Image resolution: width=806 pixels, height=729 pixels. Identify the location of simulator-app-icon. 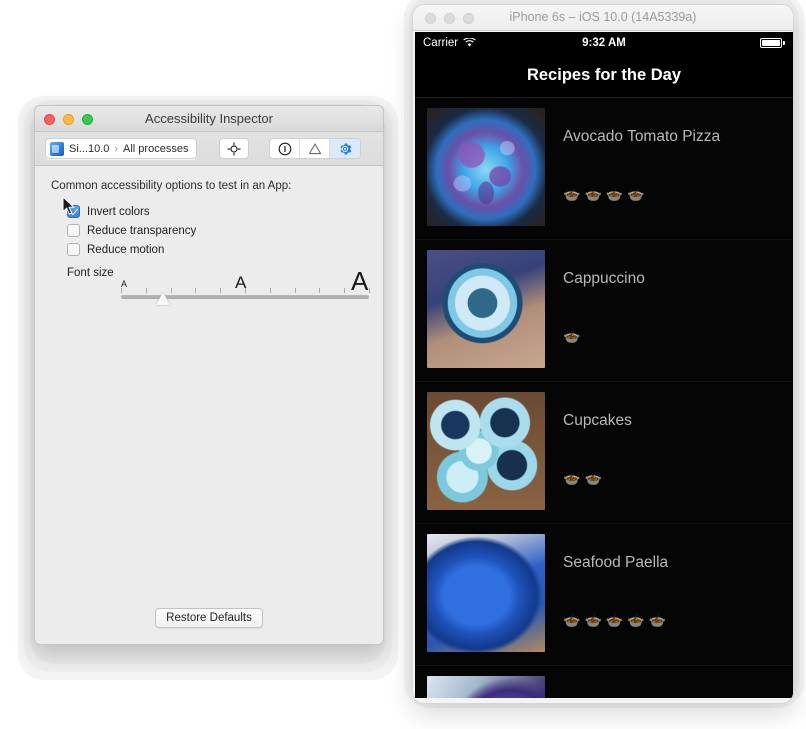
(57, 148).